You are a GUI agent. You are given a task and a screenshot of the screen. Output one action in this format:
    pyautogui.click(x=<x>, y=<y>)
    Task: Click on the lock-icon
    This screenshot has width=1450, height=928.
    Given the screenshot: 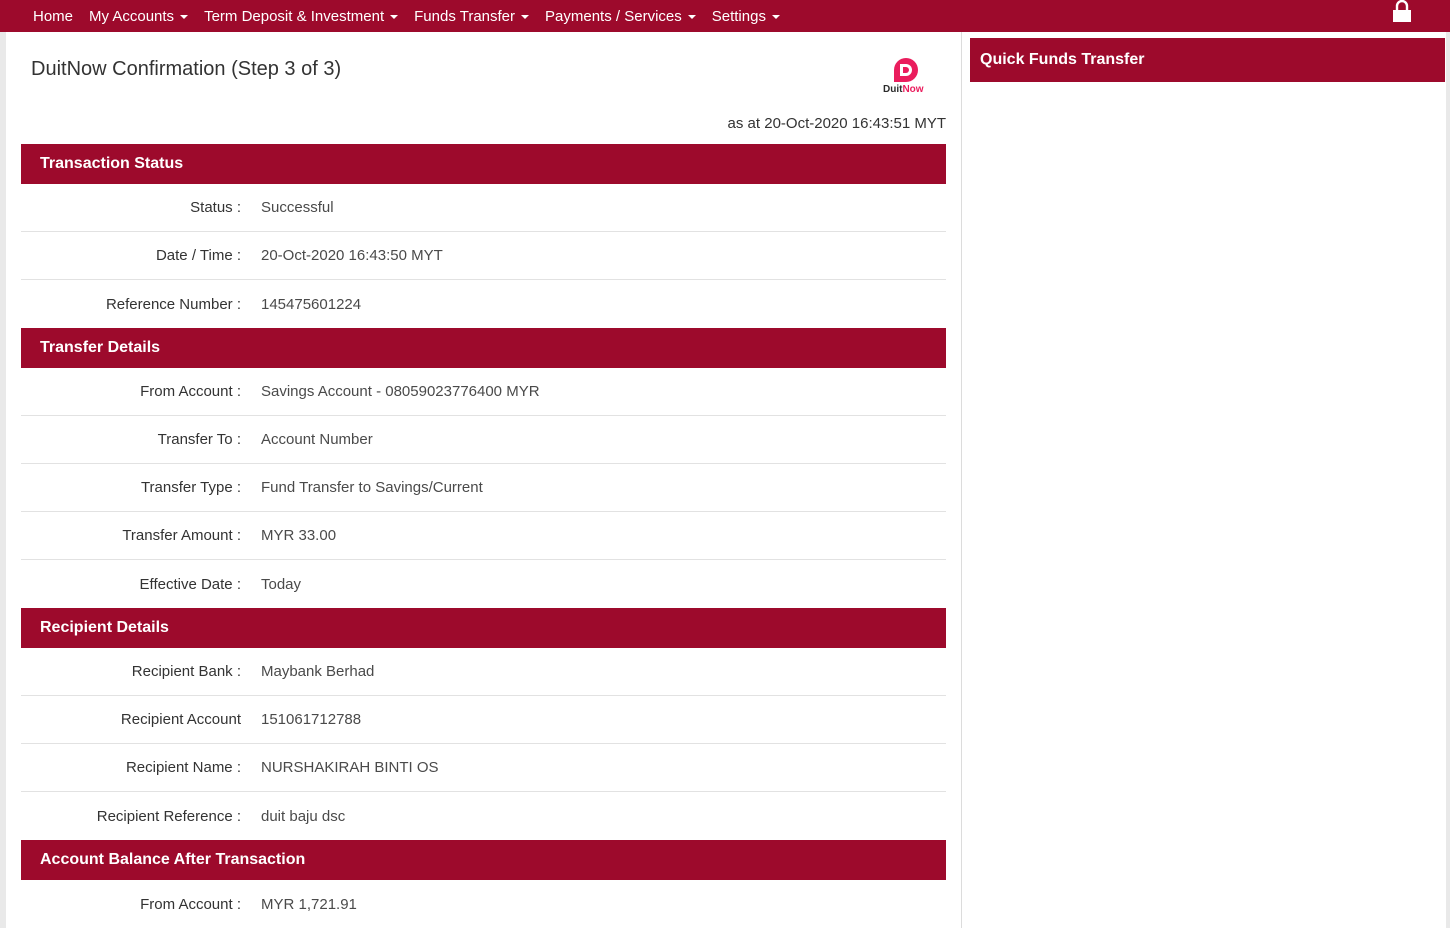 What is the action you would take?
    pyautogui.click(x=1402, y=11)
    